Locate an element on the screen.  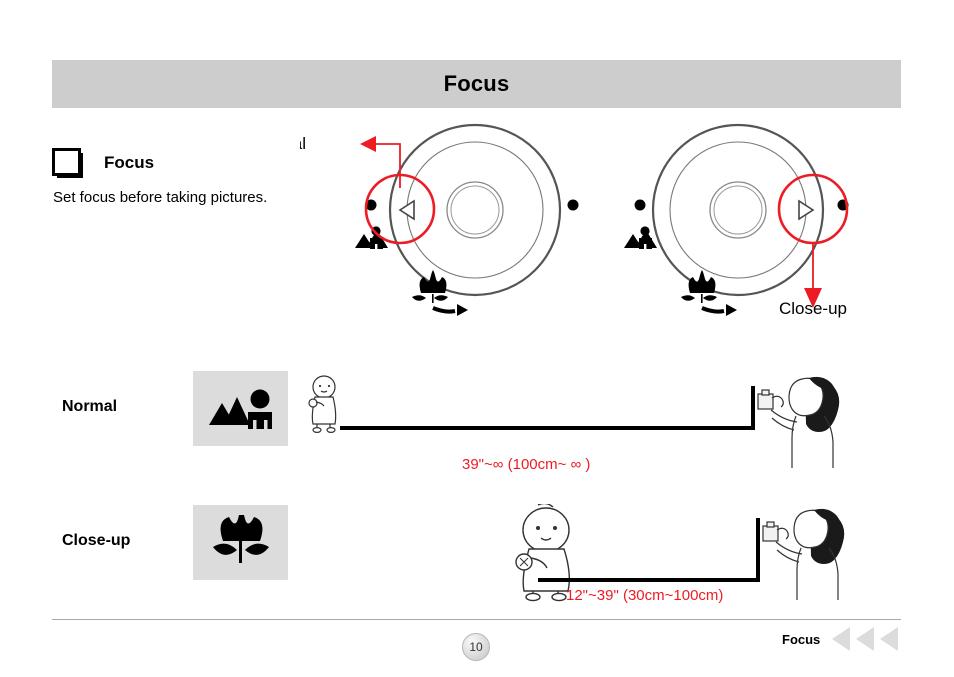
right-dial-mid-ring is located at coordinates (738, 210).